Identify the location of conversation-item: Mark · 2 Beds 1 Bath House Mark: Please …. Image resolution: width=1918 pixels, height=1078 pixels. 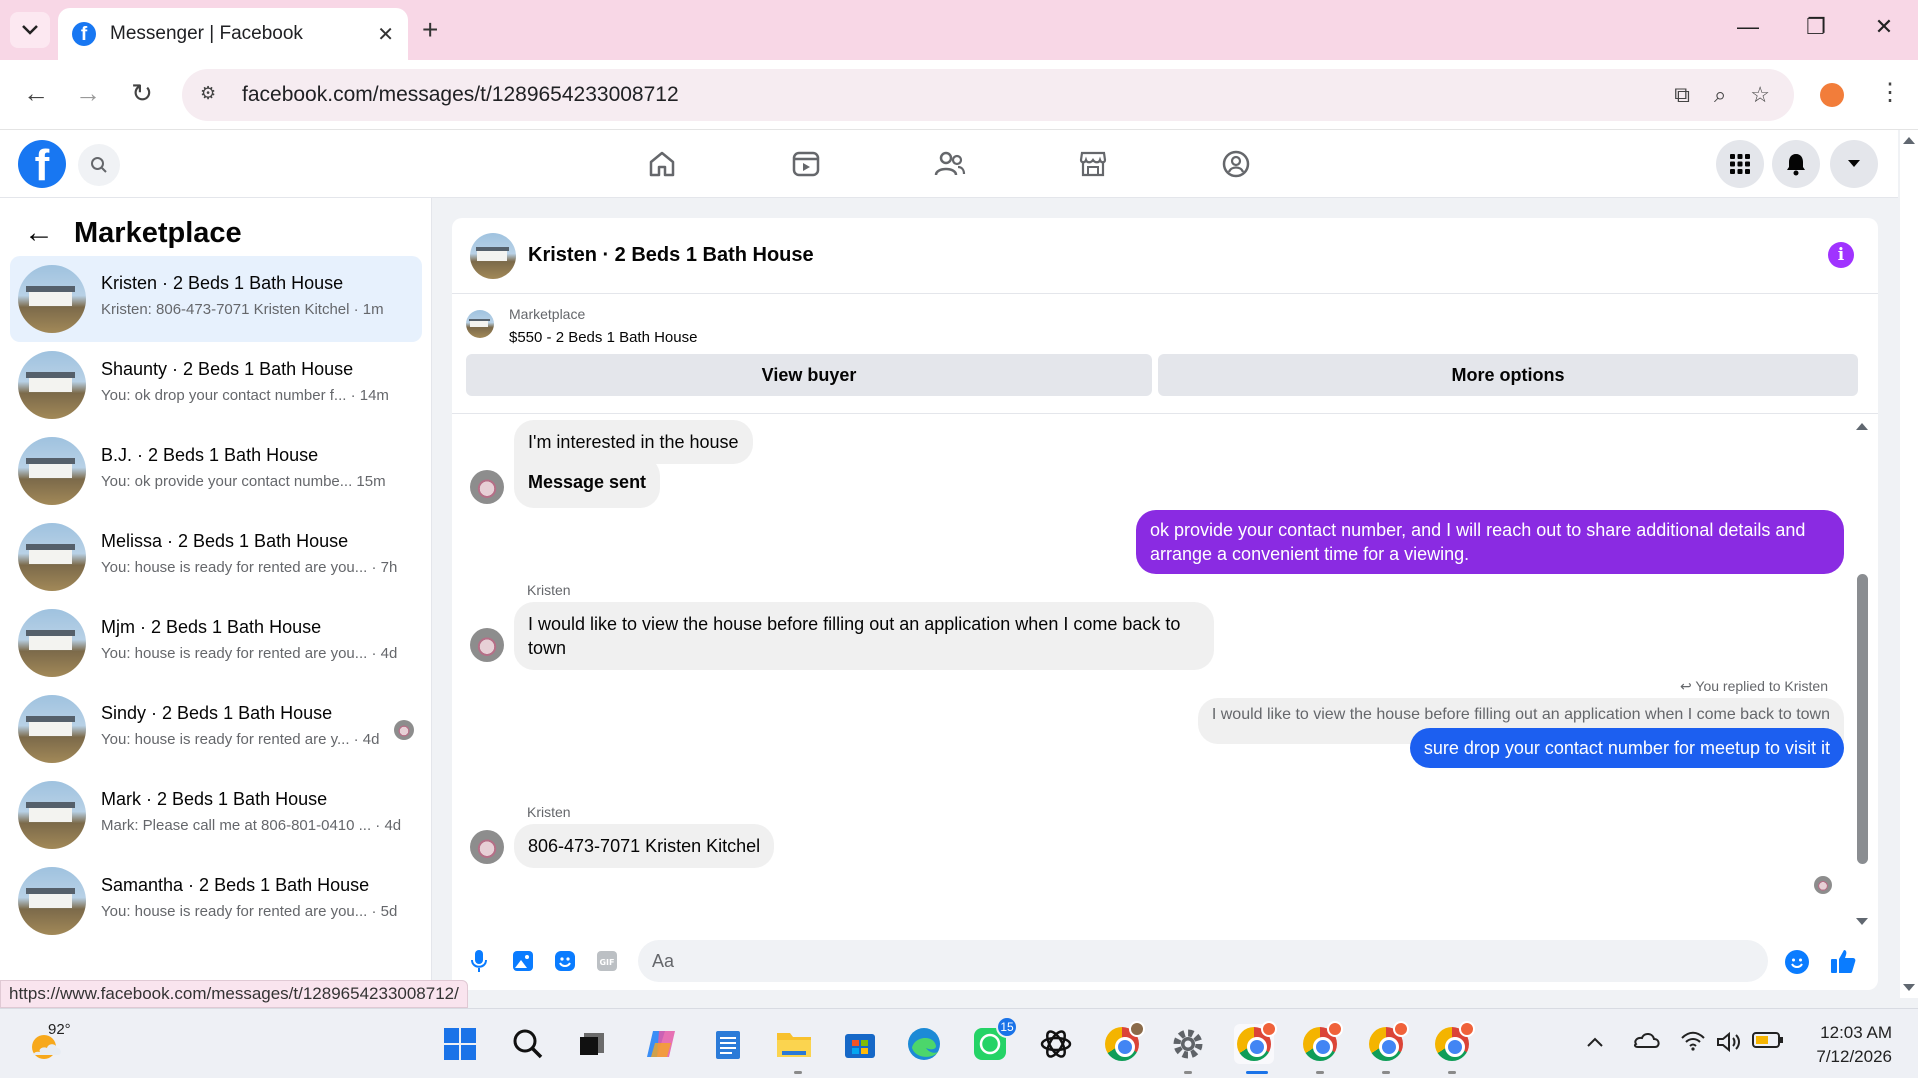
(216, 815).